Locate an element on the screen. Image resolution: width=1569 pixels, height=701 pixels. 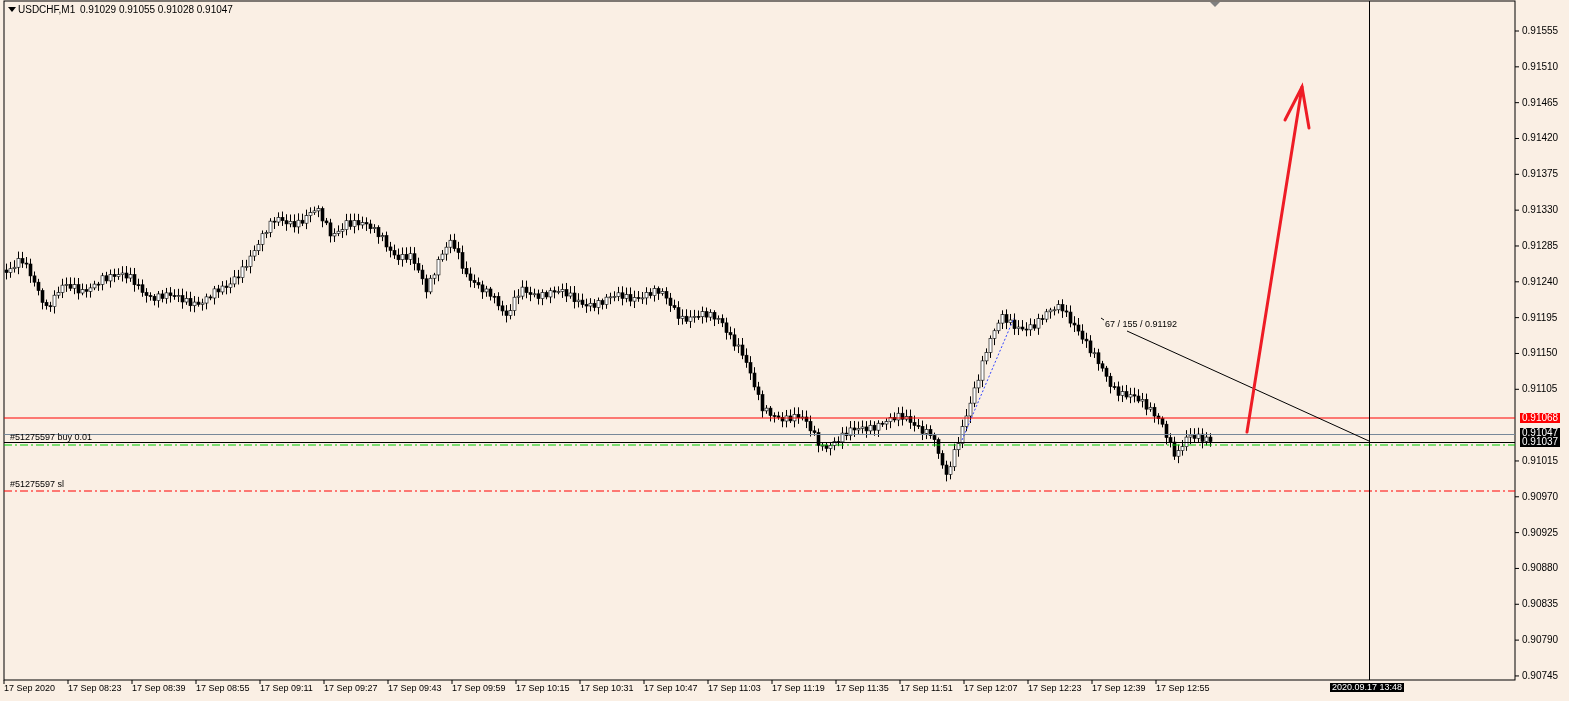
order-label: #51275597 sl is located at coordinates (37, 484).